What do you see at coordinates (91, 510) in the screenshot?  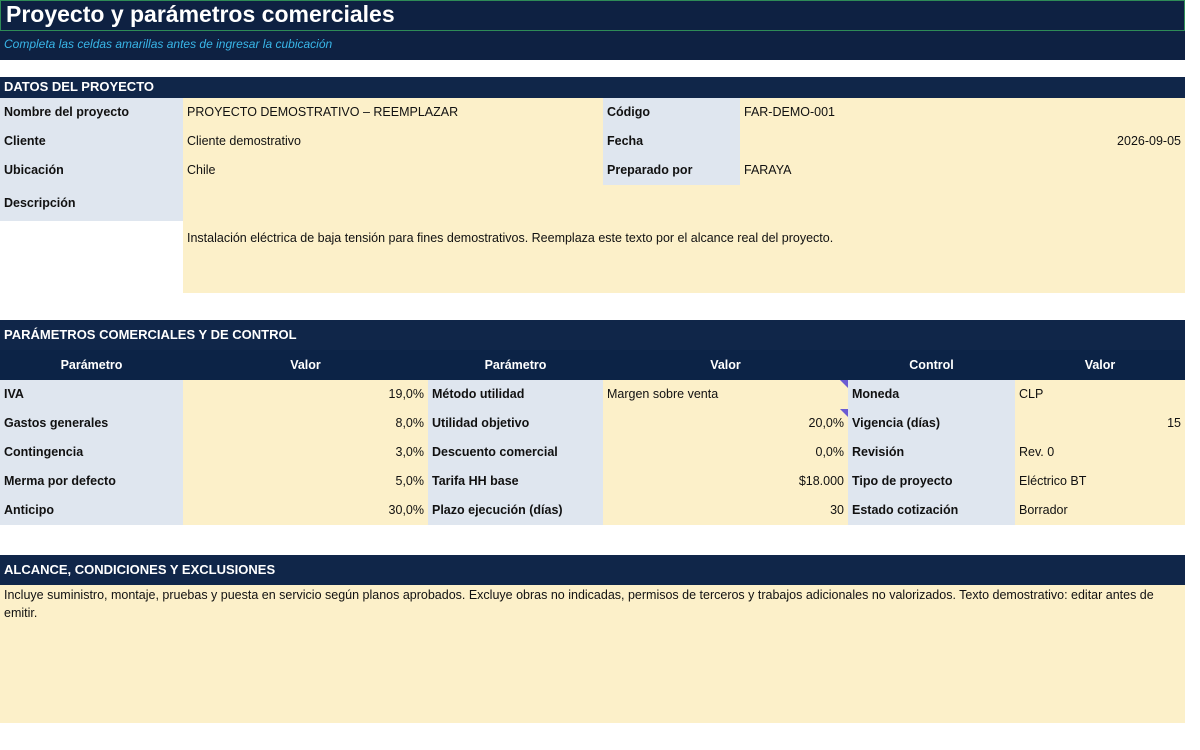 I see `param-label: Anticipo` at bounding box center [91, 510].